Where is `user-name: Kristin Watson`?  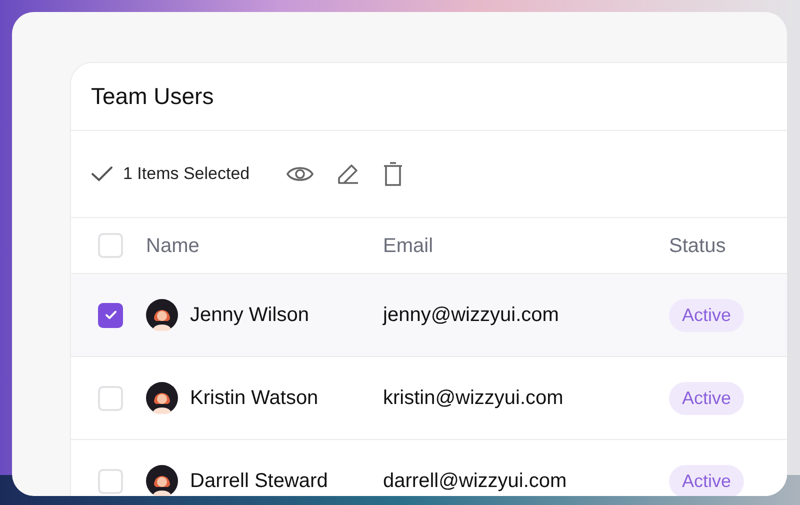
user-name: Kristin Watson is located at coordinates (254, 398).